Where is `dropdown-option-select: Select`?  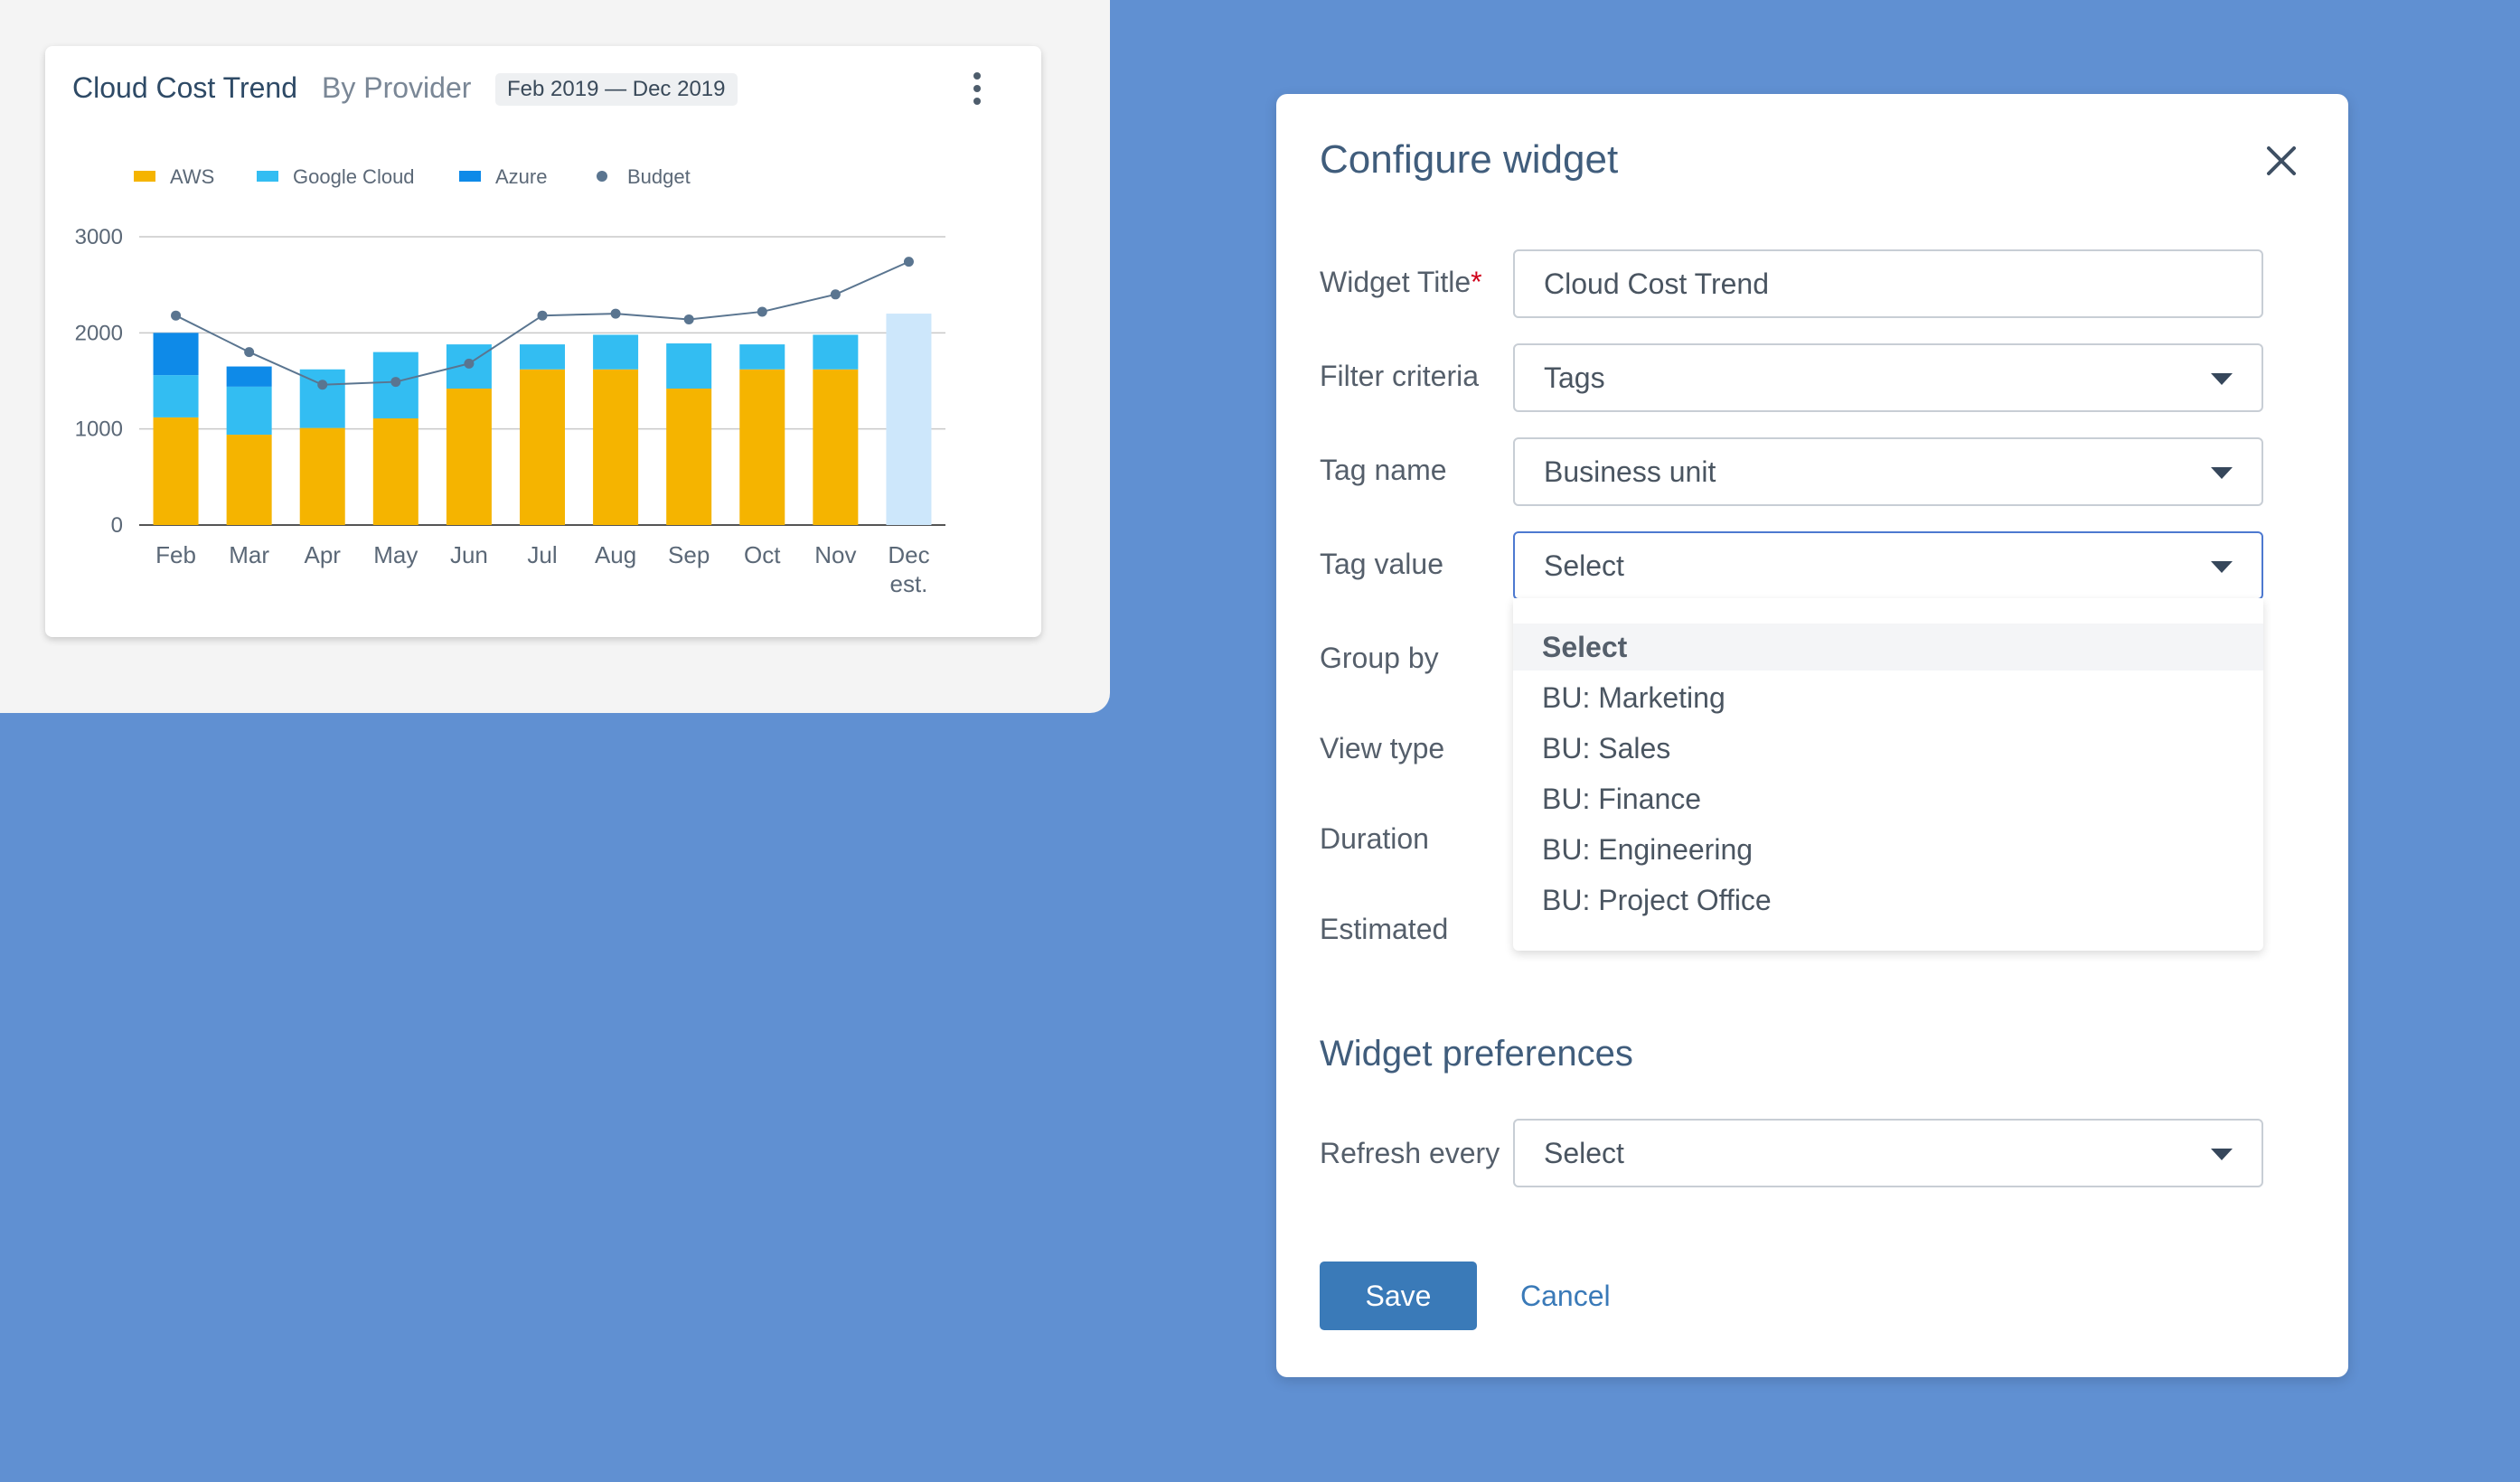
dropdown-option-select: Select is located at coordinates (1888, 647).